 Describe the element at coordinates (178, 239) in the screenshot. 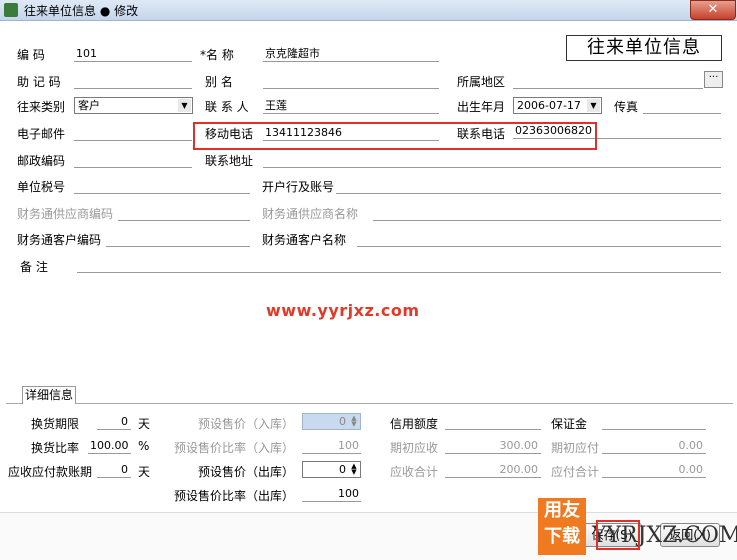

I see `cwt-customer-code-field` at that location.